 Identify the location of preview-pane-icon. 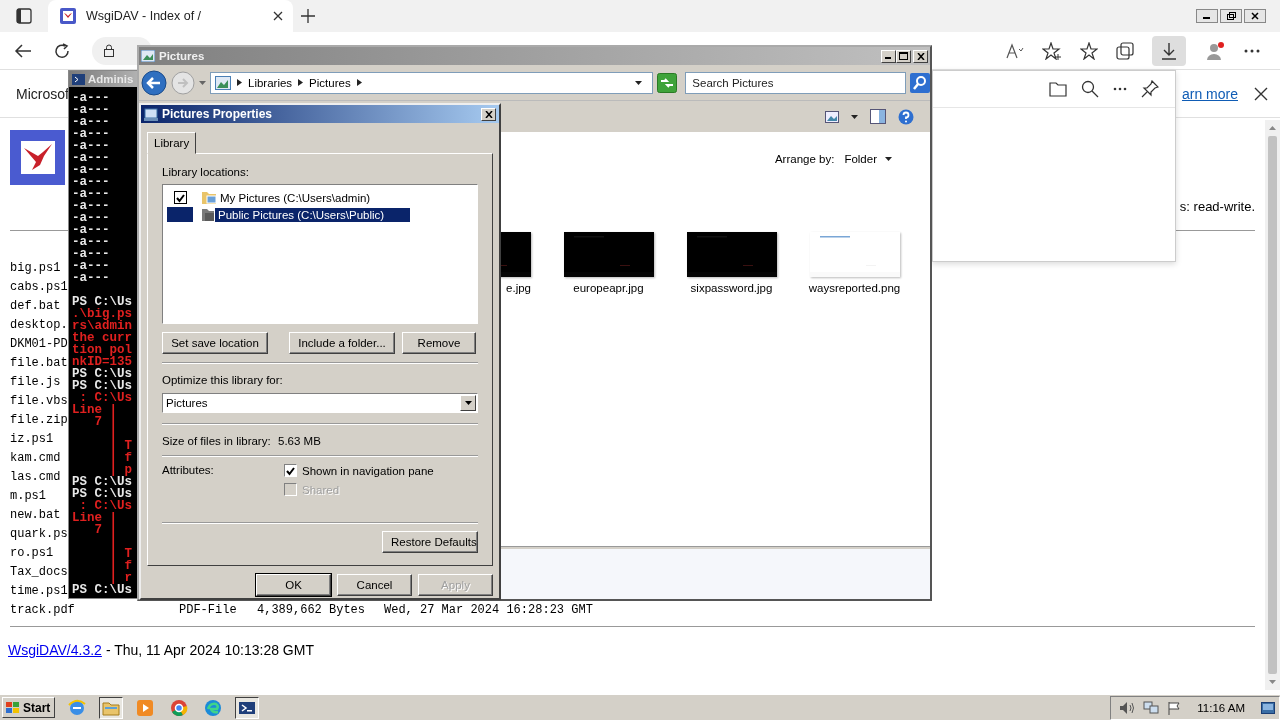
(878, 116).